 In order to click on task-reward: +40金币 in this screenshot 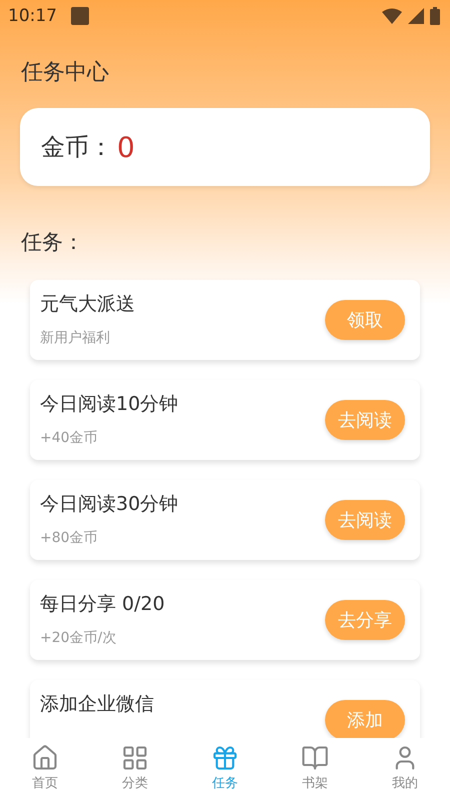, I will do `click(69, 438)`.